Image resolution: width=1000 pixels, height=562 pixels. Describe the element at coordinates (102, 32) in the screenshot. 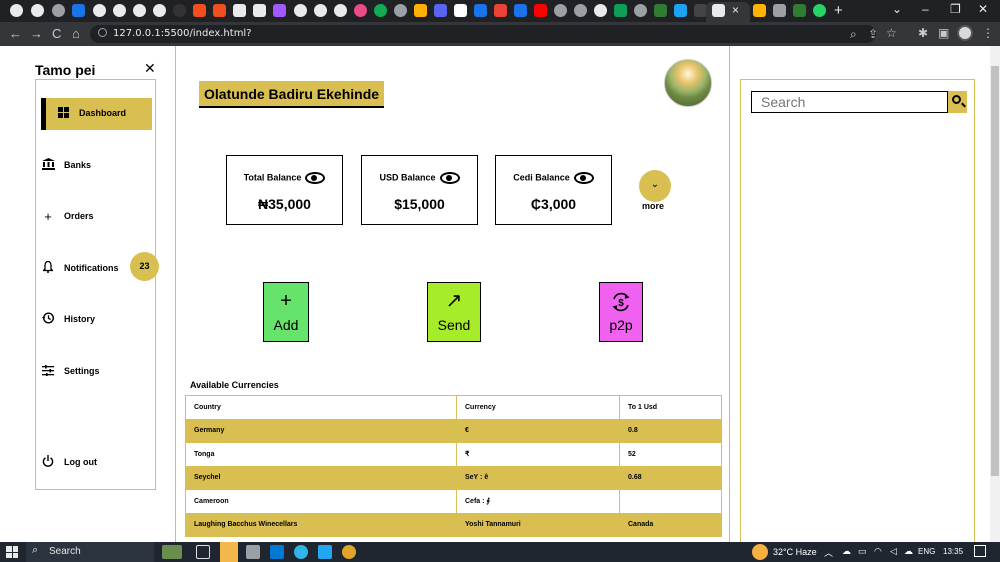

I see `site-info-icon` at that location.